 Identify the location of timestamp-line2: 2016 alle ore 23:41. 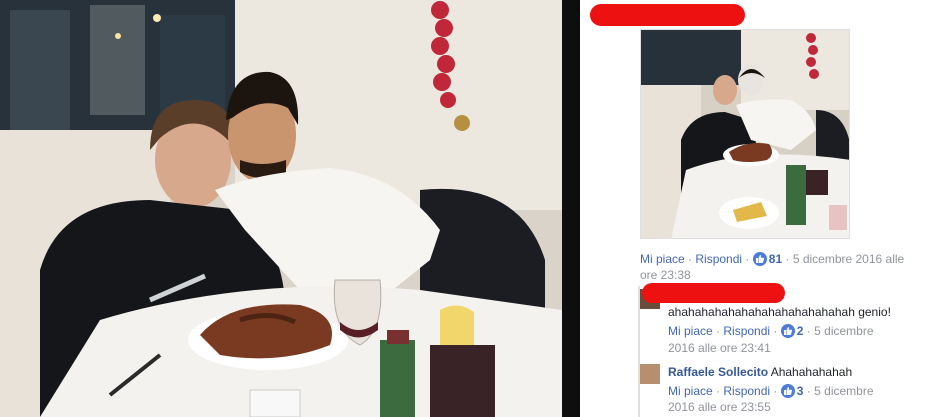
(719, 348).